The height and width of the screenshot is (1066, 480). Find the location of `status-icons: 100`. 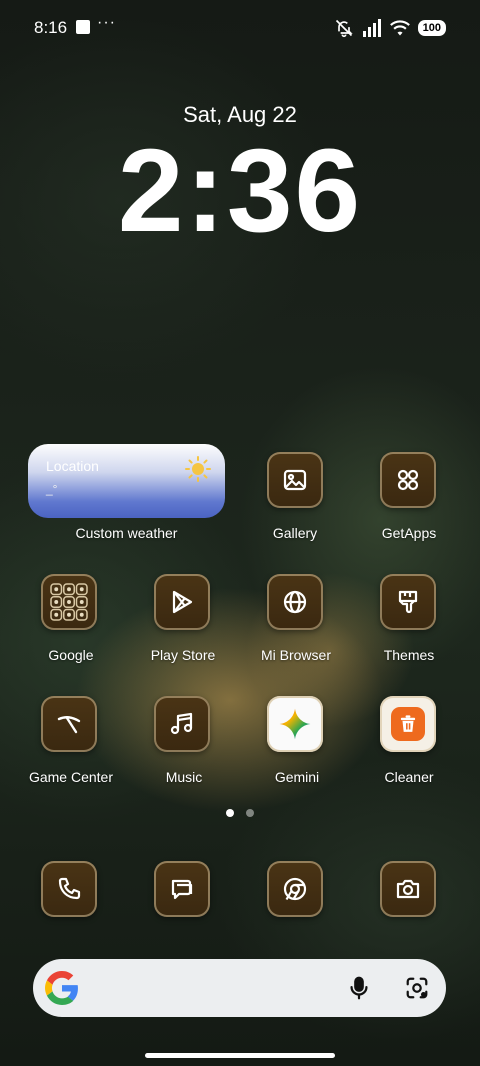

status-icons: 100 is located at coordinates (390, 28).